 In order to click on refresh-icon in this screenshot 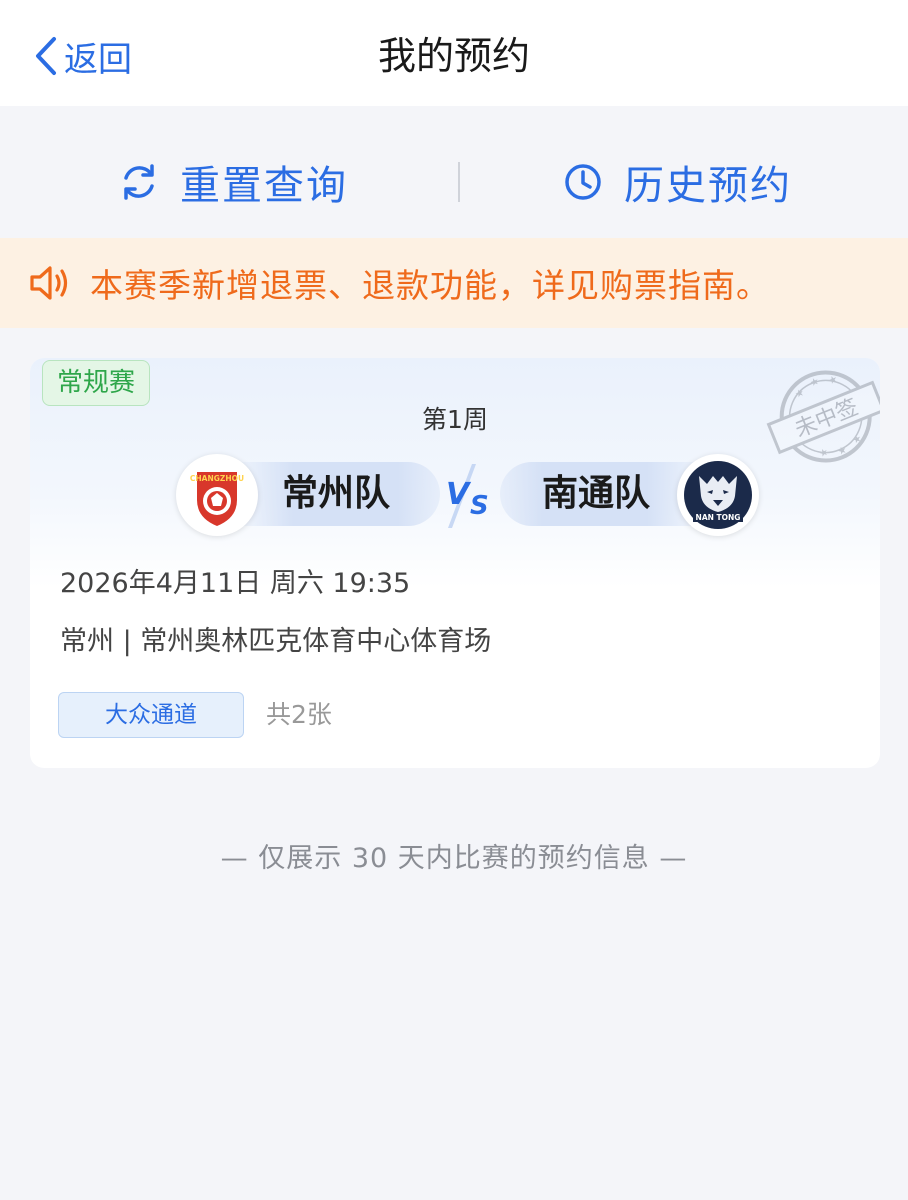, I will do `click(139, 182)`.